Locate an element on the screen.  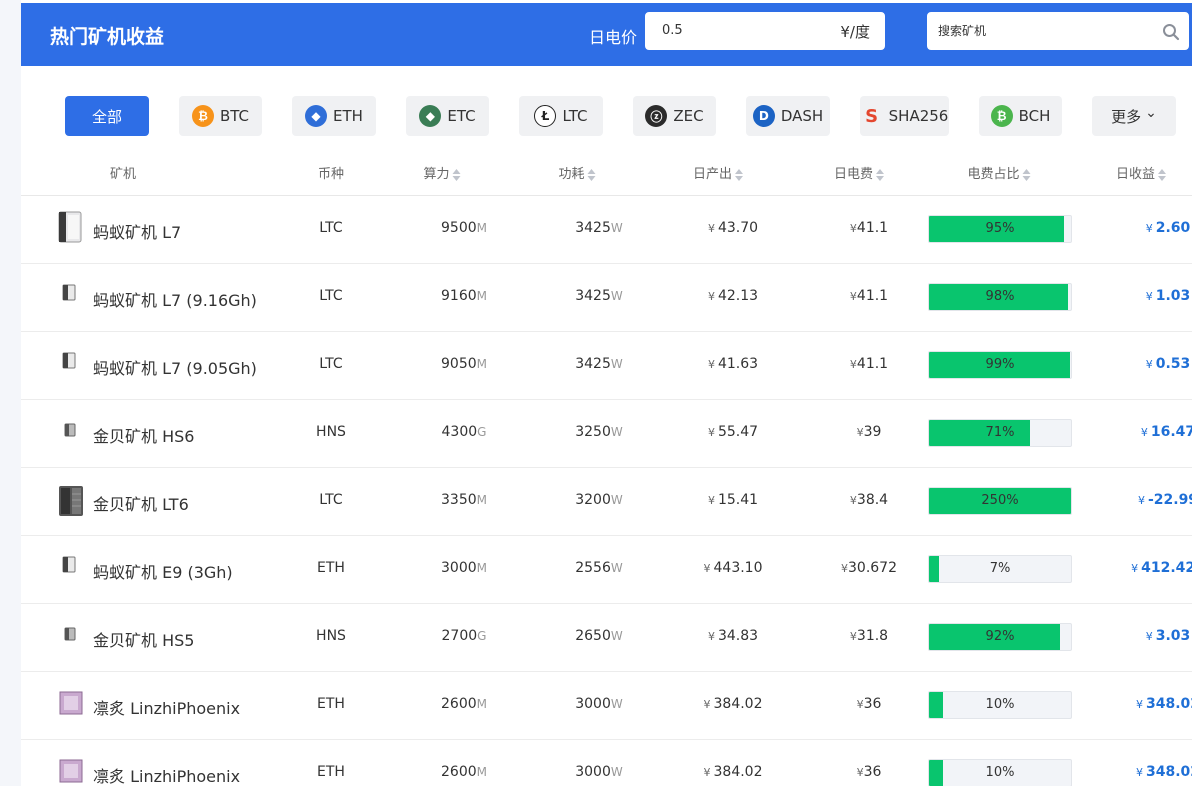
daily-output-cell: ¥34.83 is located at coordinates (733, 636).